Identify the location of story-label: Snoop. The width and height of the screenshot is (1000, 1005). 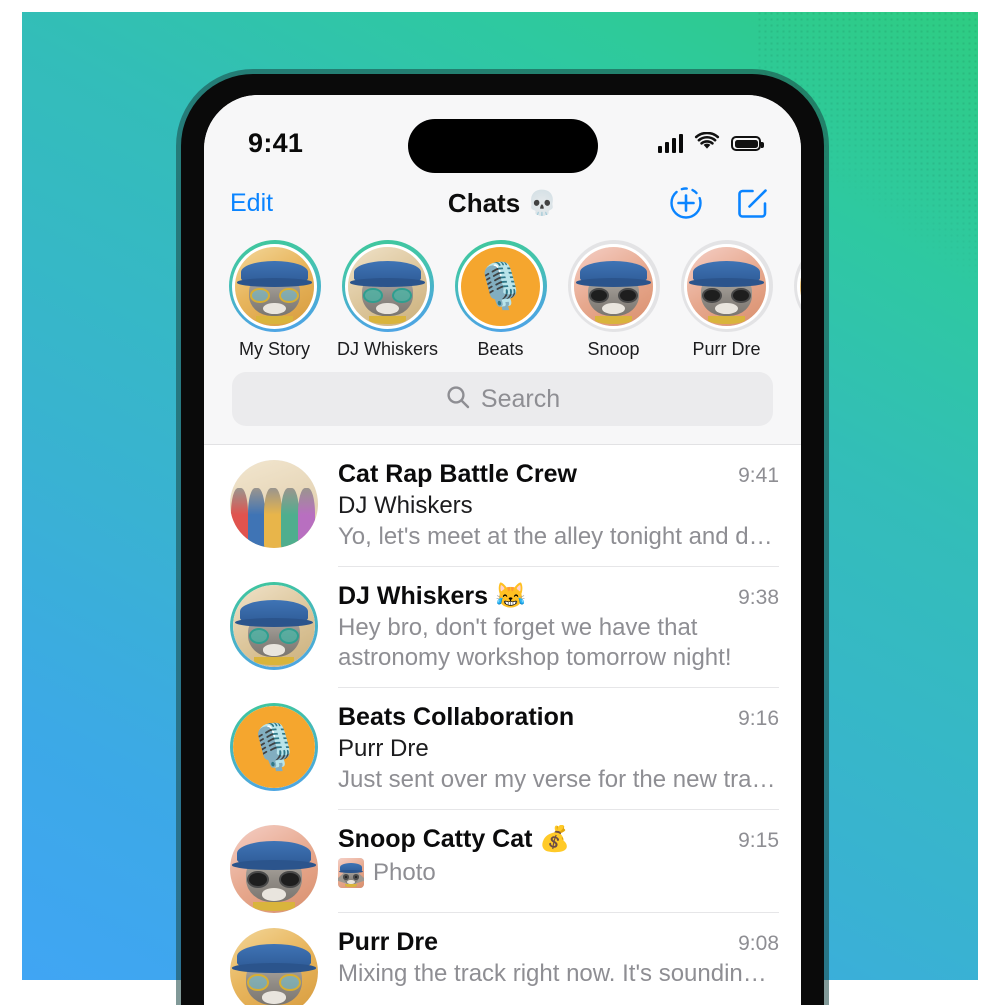
(613, 349).